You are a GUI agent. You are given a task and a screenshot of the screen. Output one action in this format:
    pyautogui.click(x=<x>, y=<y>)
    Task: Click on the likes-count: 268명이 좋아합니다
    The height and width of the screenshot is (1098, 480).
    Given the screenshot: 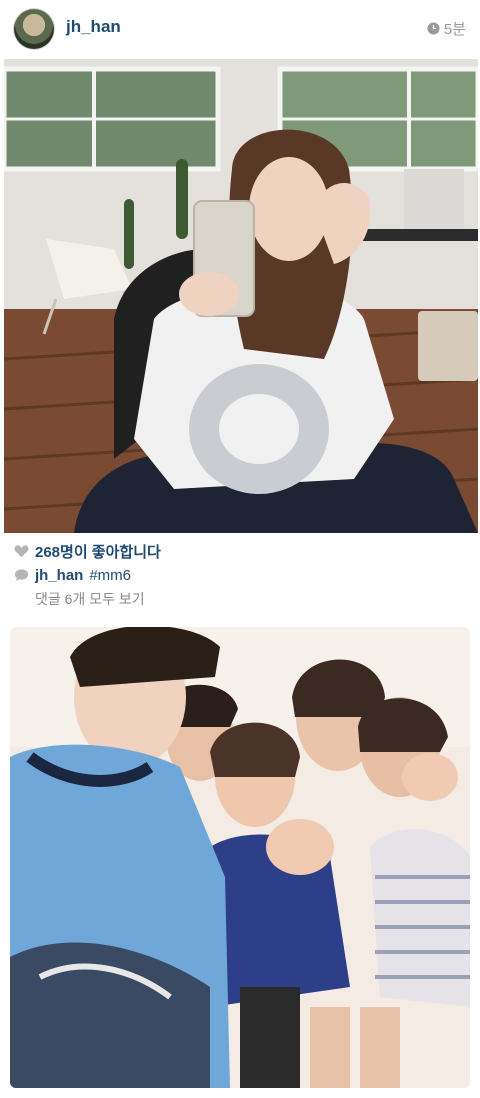 What is the action you would take?
    pyautogui.click(x=98, y=551)
    